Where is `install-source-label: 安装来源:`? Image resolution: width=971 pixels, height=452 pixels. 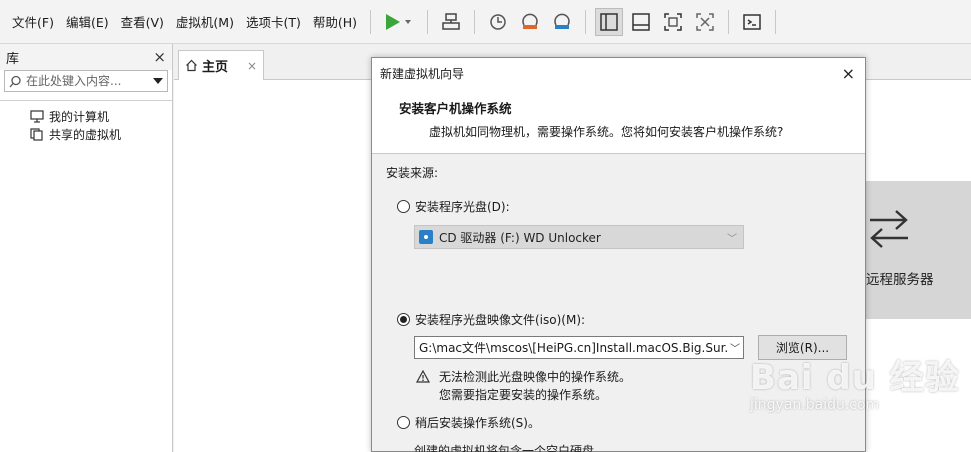
install-source-label: 安装来源: is located at coordinates (412, 173).